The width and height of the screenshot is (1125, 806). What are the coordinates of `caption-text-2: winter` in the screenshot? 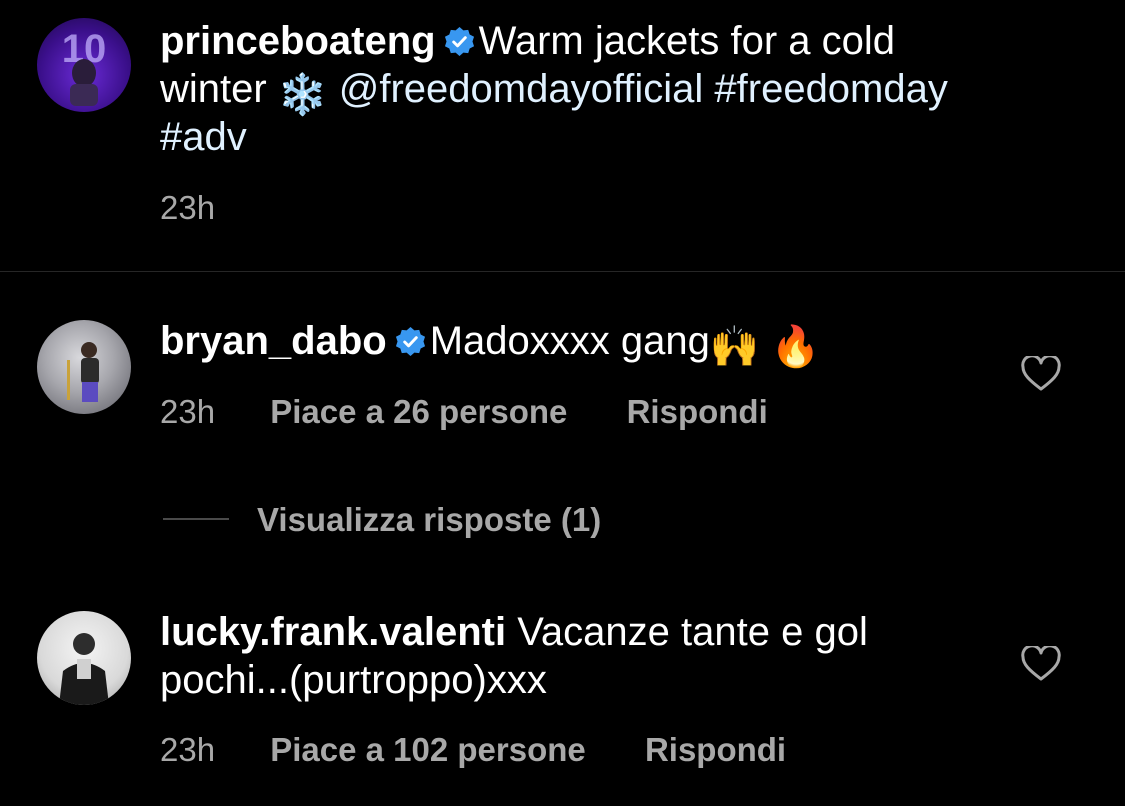 It's located at (213, 89).